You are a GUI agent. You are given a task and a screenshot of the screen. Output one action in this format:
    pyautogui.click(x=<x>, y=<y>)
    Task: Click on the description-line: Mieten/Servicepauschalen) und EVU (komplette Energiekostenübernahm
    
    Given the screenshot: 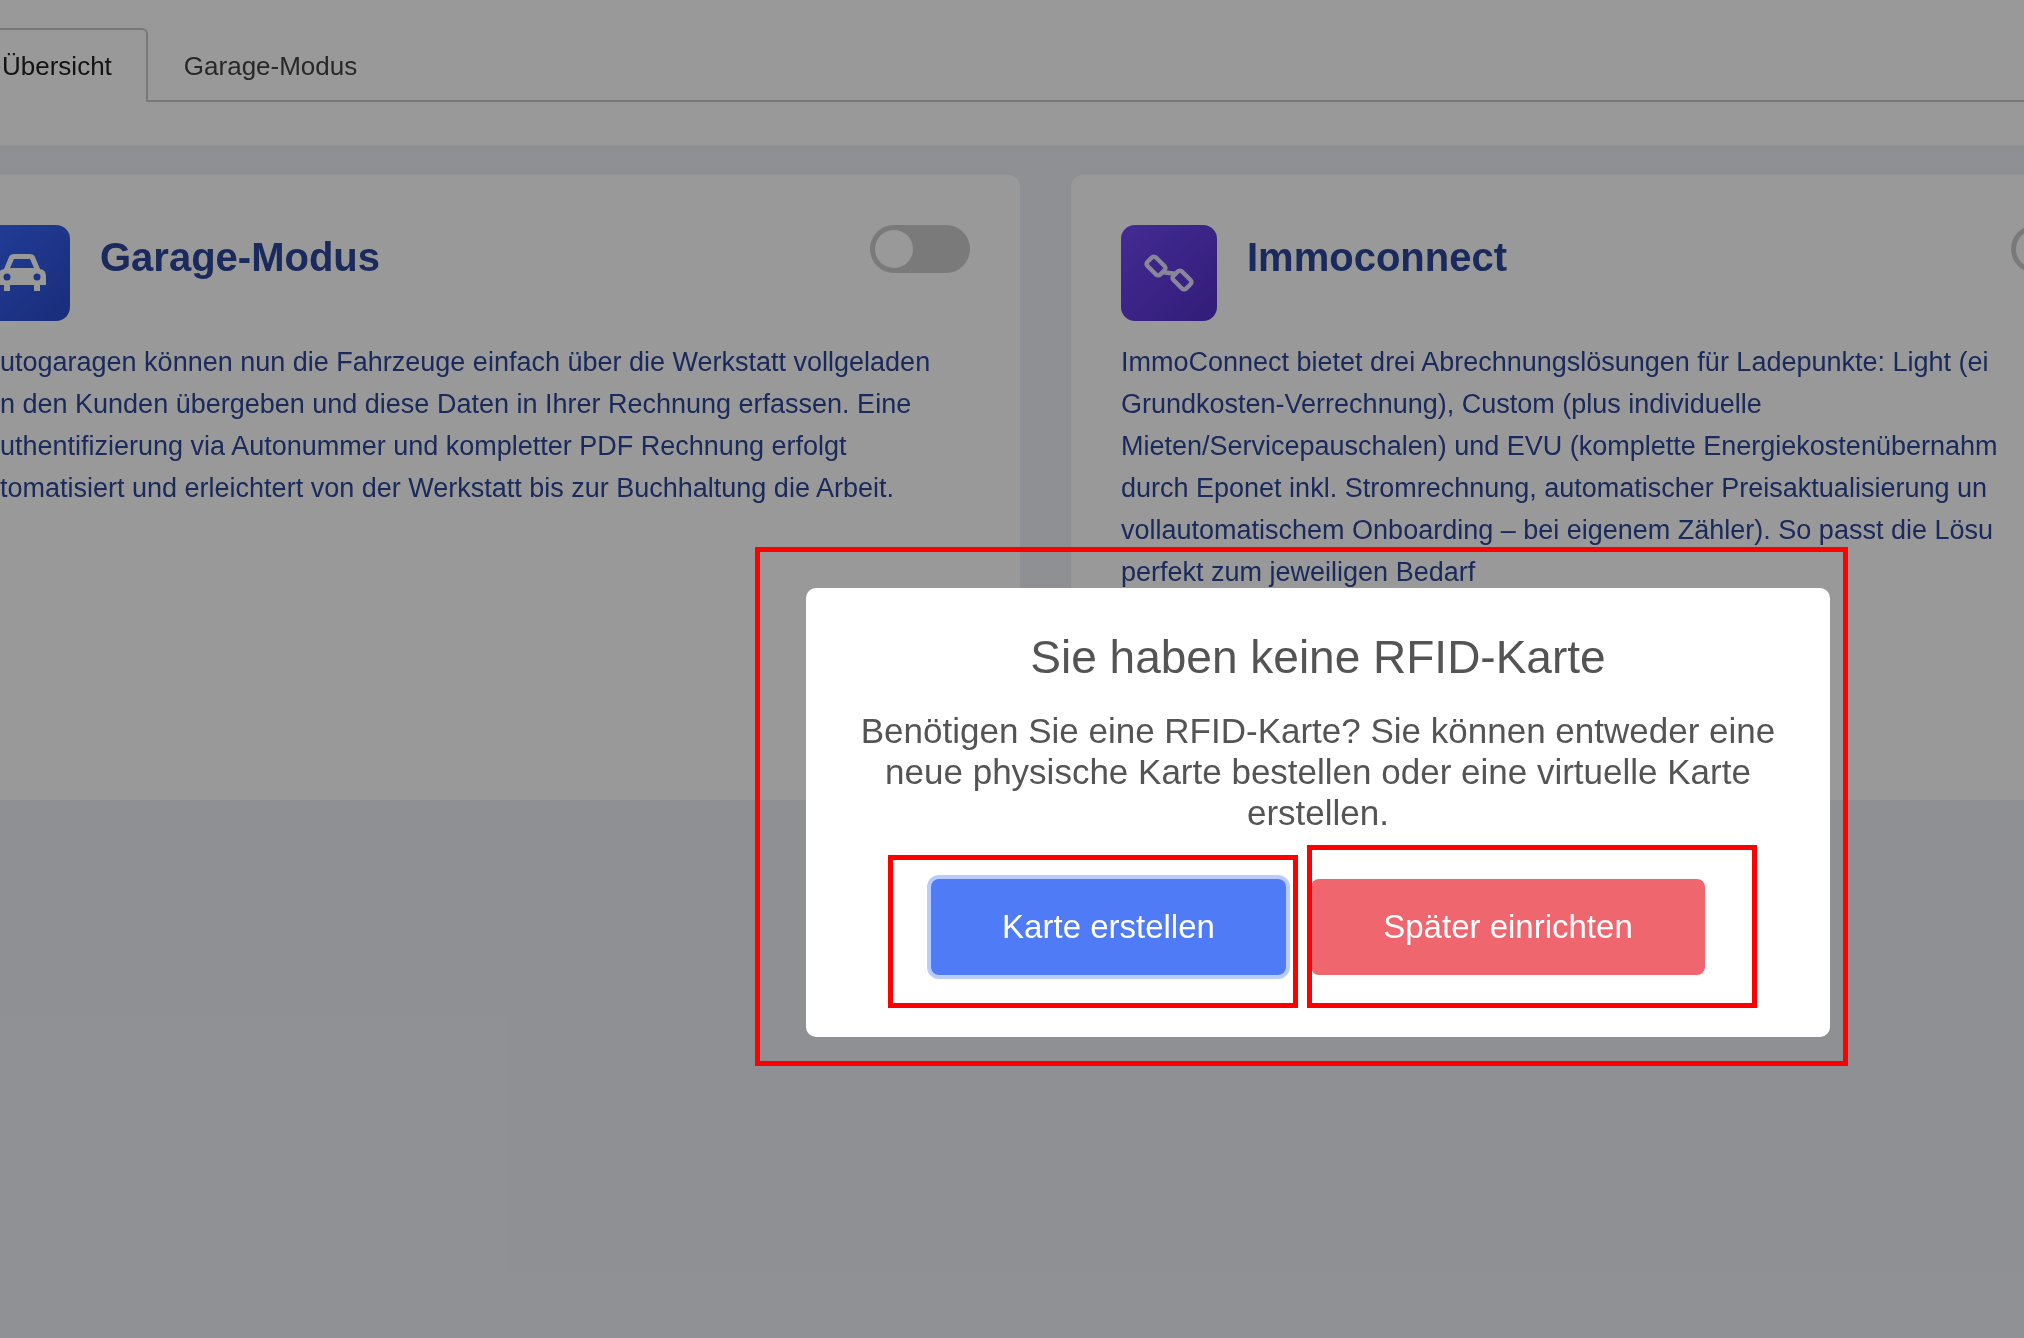 What is the action you would take?
    pyautogui.click(x=1560, y=446)
    